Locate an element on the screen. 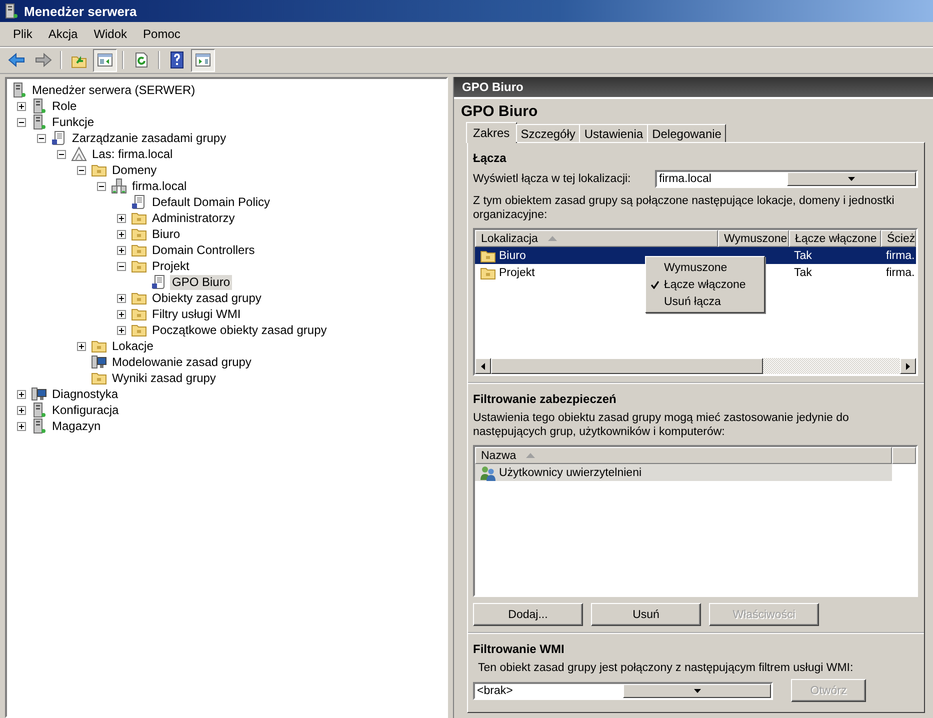  location-dropdown: firma.local is located at coordinates (786, 179).